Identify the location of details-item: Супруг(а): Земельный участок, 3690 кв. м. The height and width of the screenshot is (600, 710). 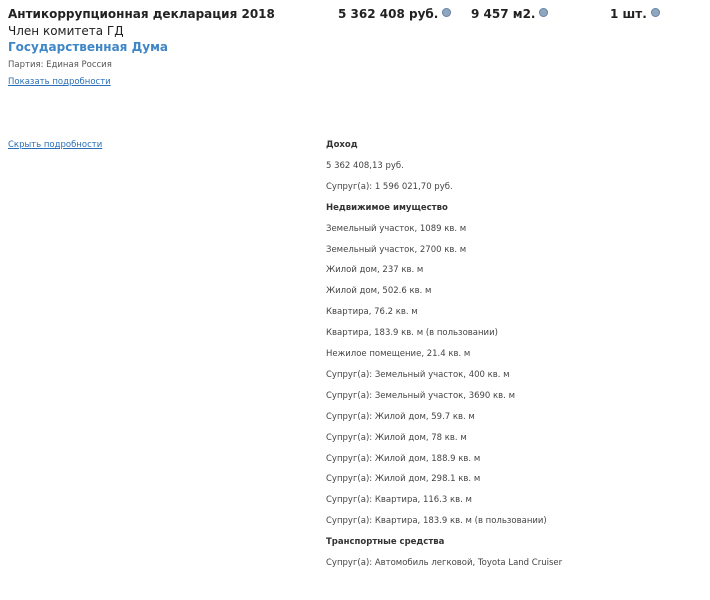
(420, 395).